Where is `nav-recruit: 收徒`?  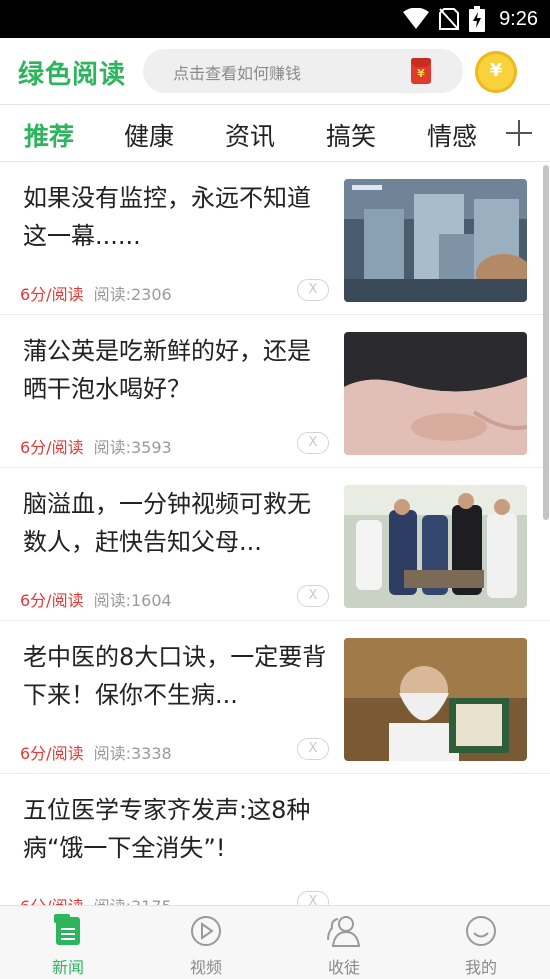
nav-recruit: 收徒 is located at coordinates (344, 945).